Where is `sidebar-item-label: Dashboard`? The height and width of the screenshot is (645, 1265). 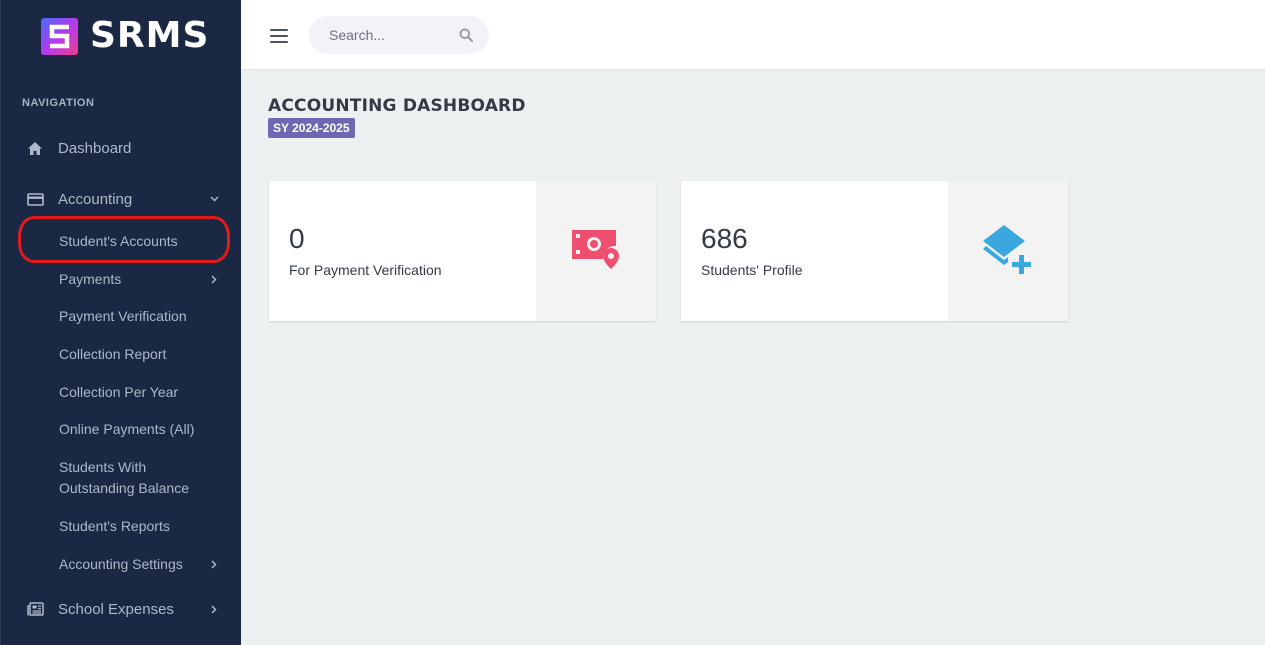
sidebar-item-label: Dashboard is located at coordinates (95, 148).